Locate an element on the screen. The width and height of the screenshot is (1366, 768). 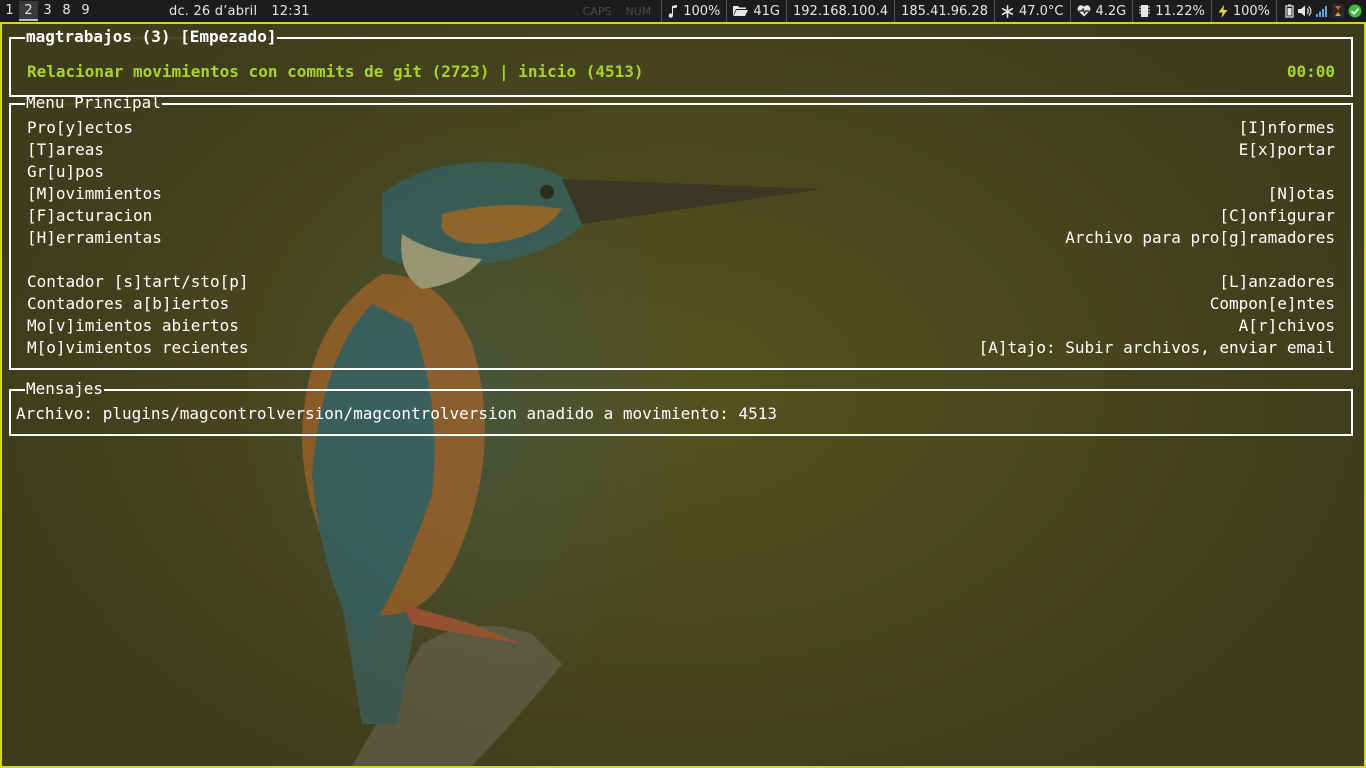
menu-item-grupos: Gr[u]pos is located at coordinates (138, 172).